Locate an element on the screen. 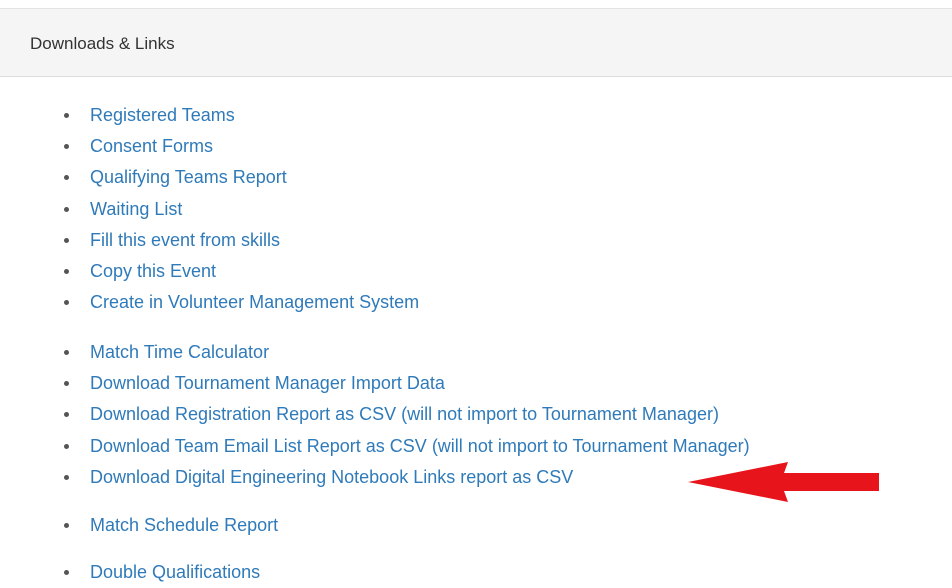 Image resolution: width=952 pixels, height=588 pixels. list-item: Download Tournament Manager Import Data is located at coordinates (476, 383).